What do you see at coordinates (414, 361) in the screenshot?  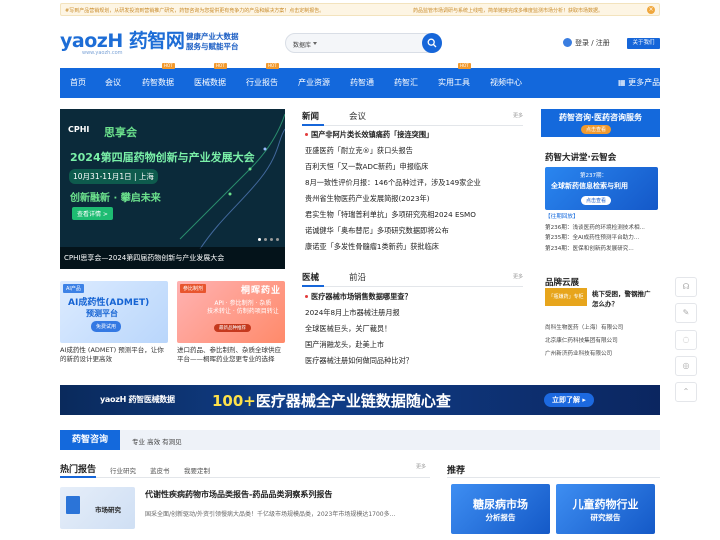 I see `list-item: 医疗器械注册如何做同品种比对？` at bounding box center [414, 361].